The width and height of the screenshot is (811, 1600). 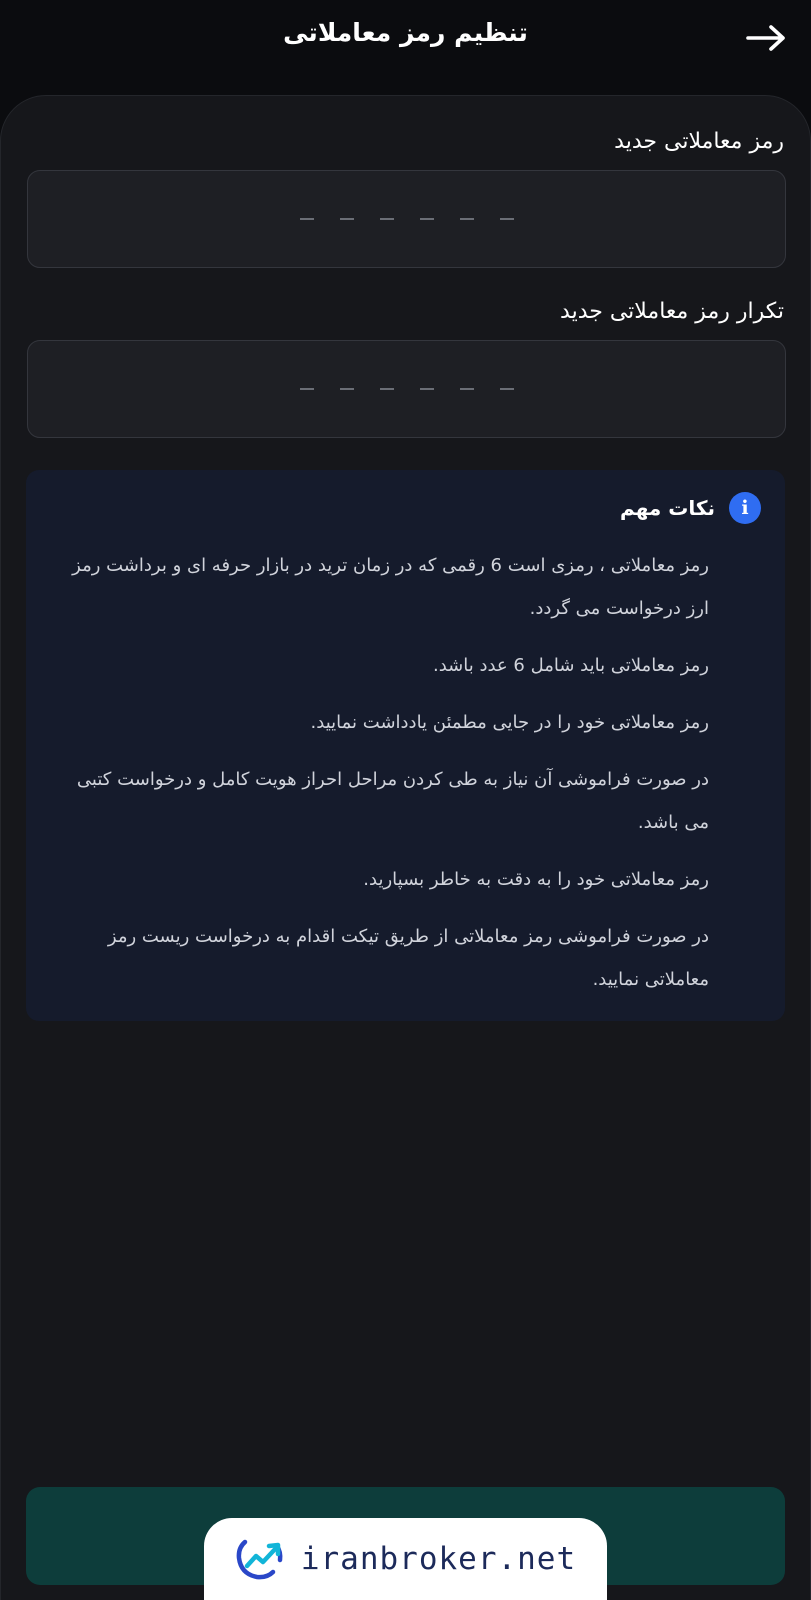 What do you see at coordinates (699, 141) in the screenshot?
I see `new-pin-label: رمز معاملاتی جدید` at bounding box center [699, 141].